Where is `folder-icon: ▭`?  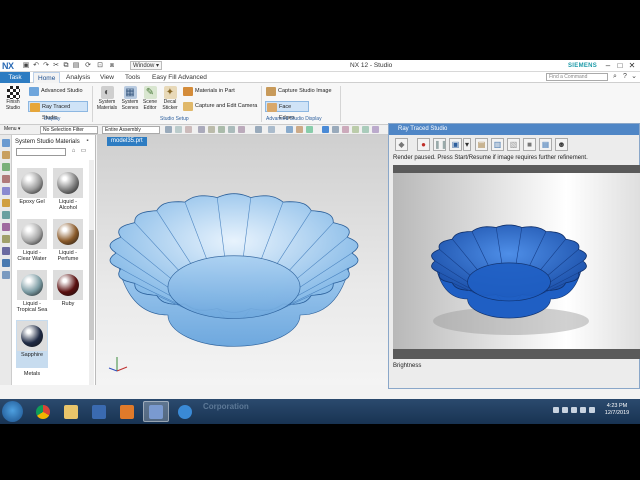
folder-icon: ▭ is located at coordinates (83, 151).